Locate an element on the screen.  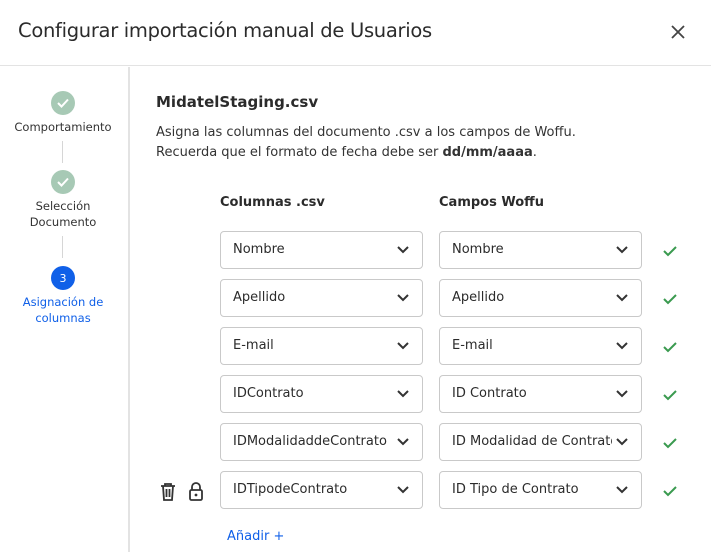
woffu-field-select: ID Contrato is located at coordinates (540, 394).